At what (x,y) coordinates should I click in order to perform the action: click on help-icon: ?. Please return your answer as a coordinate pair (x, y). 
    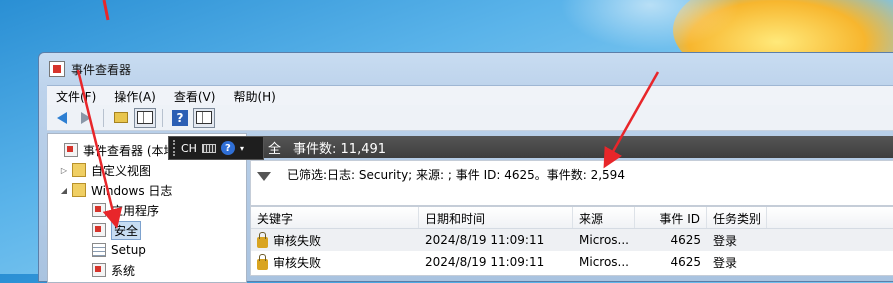
    Looking at the image, I should click on (180, 117).